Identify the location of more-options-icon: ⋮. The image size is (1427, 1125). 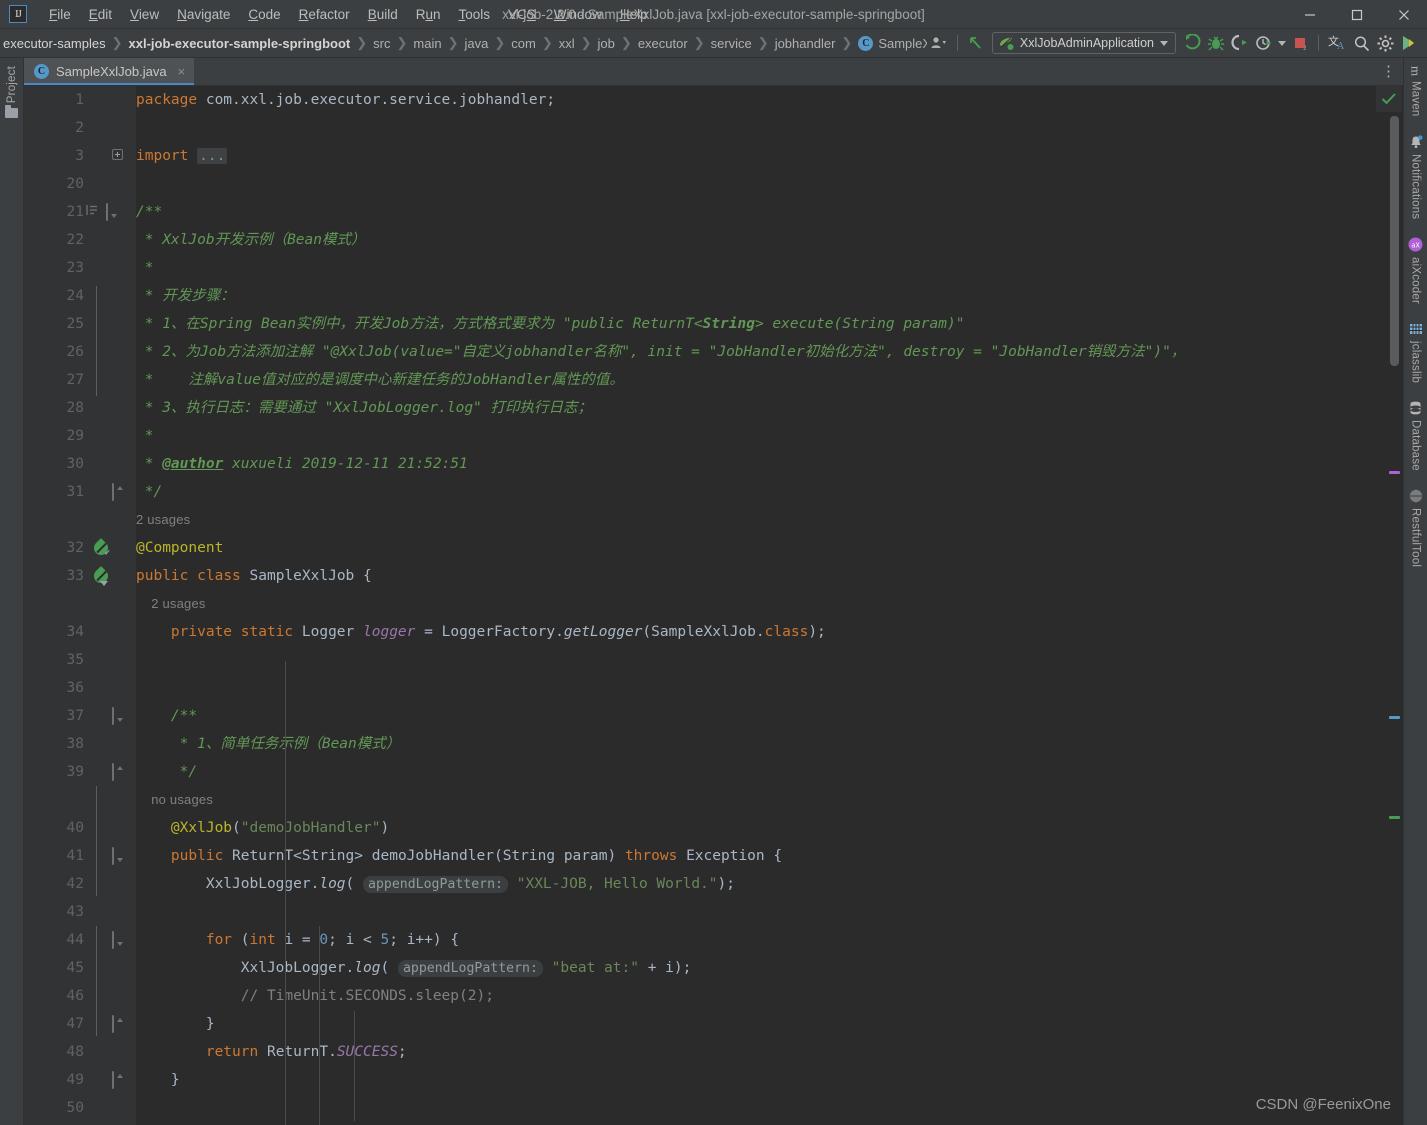
(1389, 71).